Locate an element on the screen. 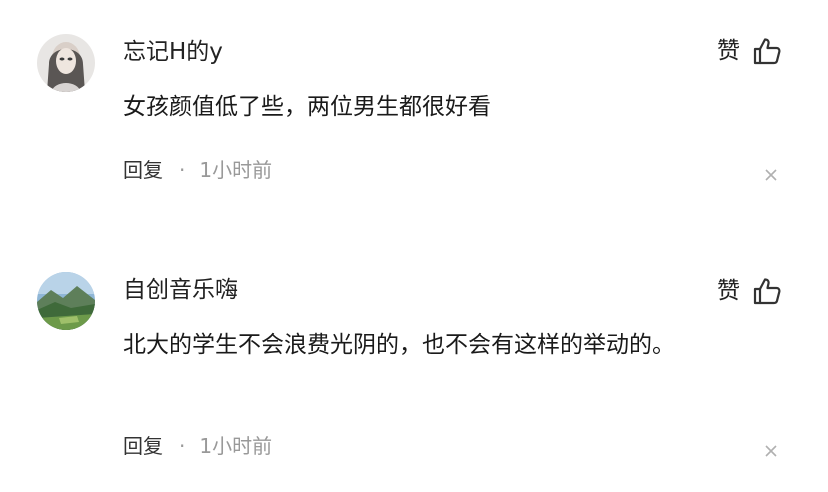  username: 自创音乐嗨 is located at coordinates (180, 290).